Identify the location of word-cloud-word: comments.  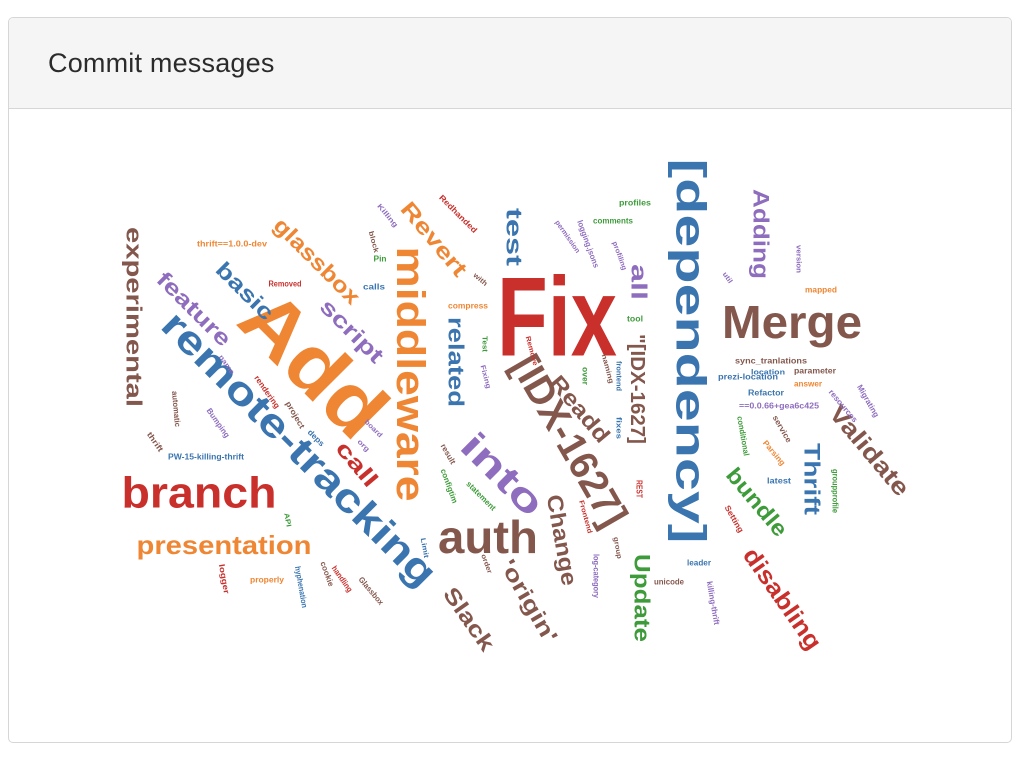
(613, 221).